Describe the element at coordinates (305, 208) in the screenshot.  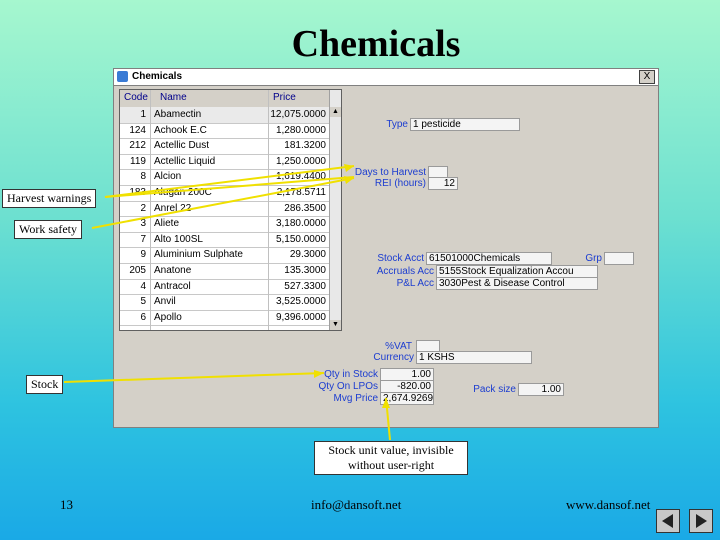
I see `cell-price: 286.3500` at that location.